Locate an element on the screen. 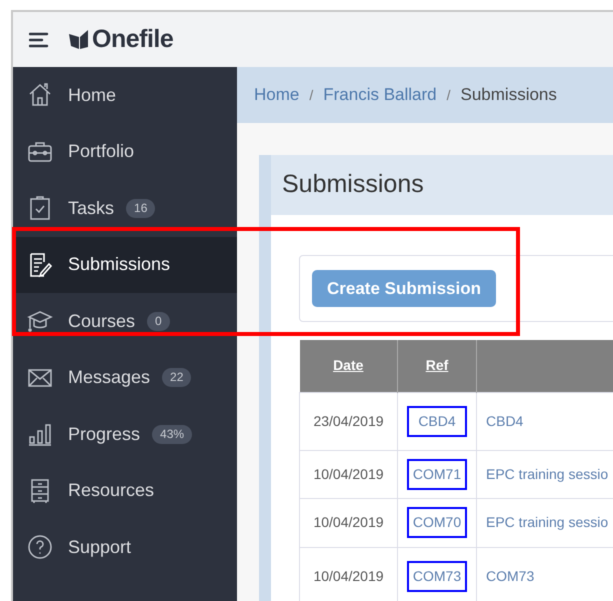 Image resolution: width=613 pixels, height=601 pixels. create-submission-button: Create Submission is located at coordinates (404, 288).